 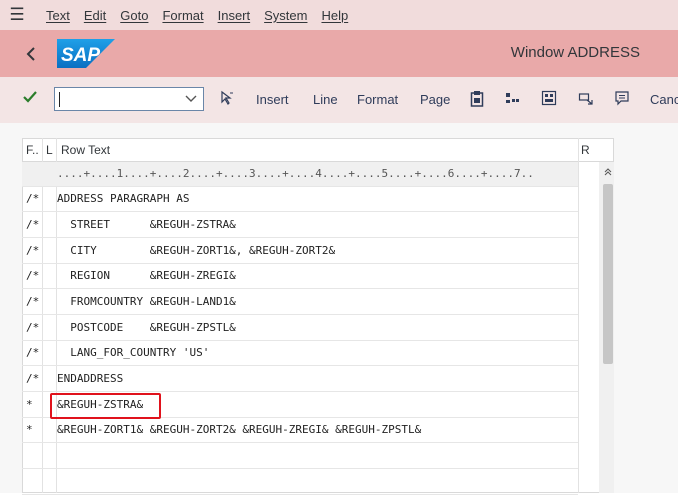 I want to click on menu-edit: Edit, so click(x=95, y=15).